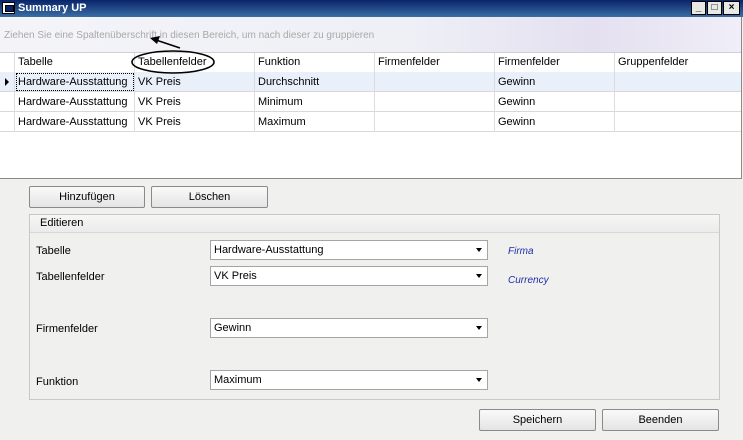 This screenshot has height=440, width=743. What do you see at coordinates (349, 250) in the screenshot?
I see `table-select: Hardware-Ausstattung` at bounding box center [349, 250].